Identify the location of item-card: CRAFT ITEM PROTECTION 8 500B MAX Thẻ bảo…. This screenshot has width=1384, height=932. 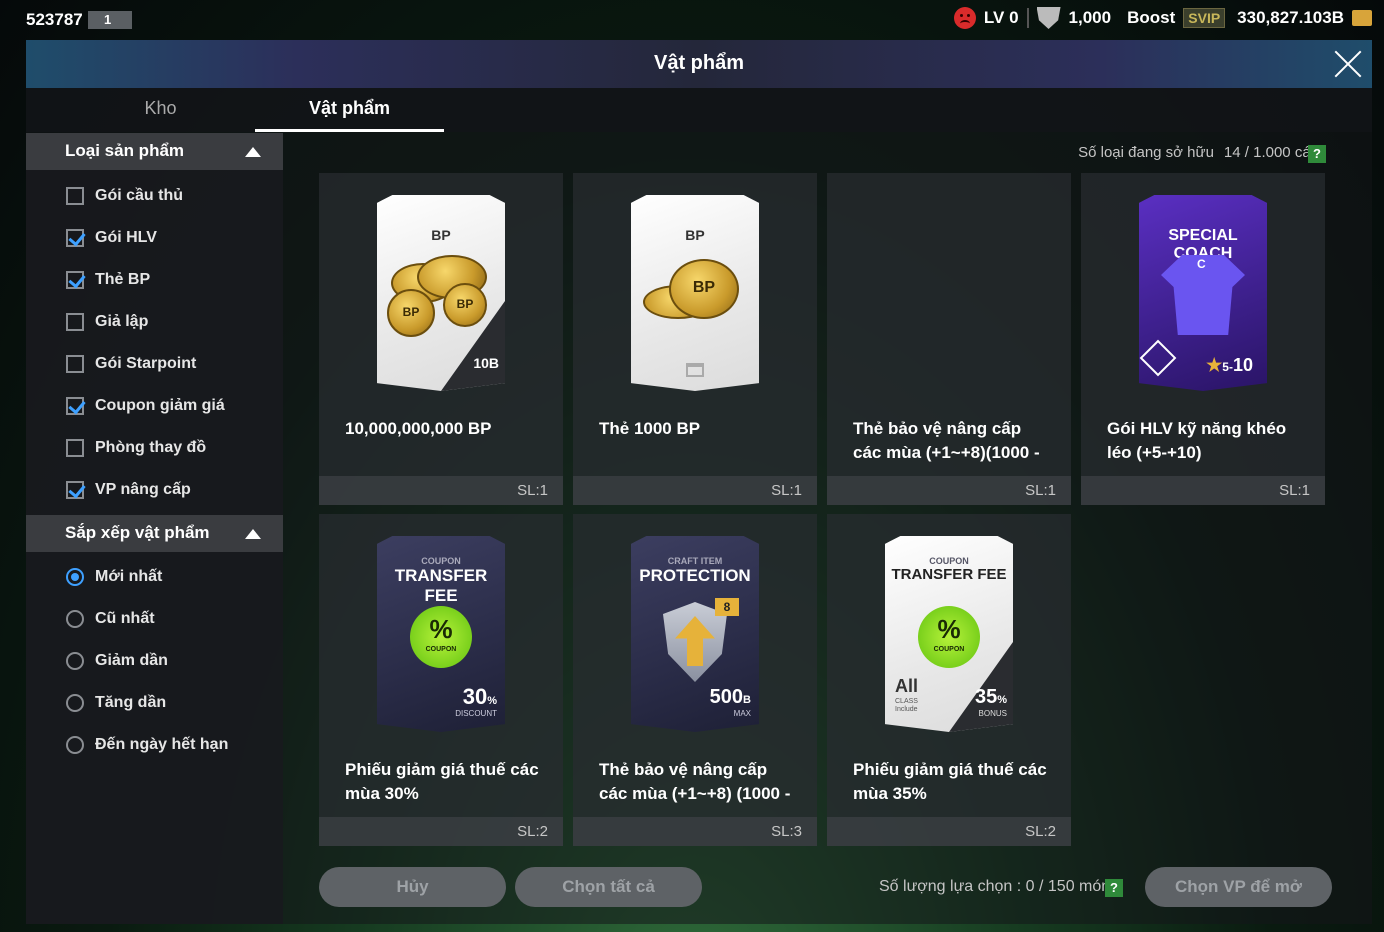
(695, 680).